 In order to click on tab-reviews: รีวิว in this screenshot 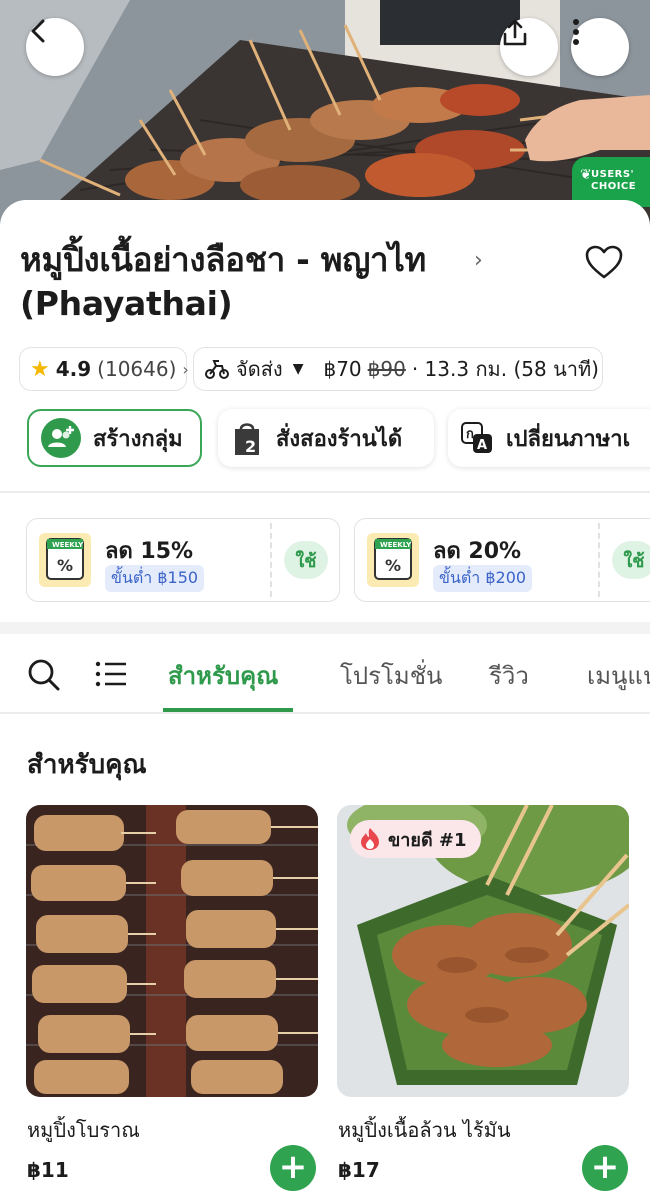, I will do `click(509, 675)`.